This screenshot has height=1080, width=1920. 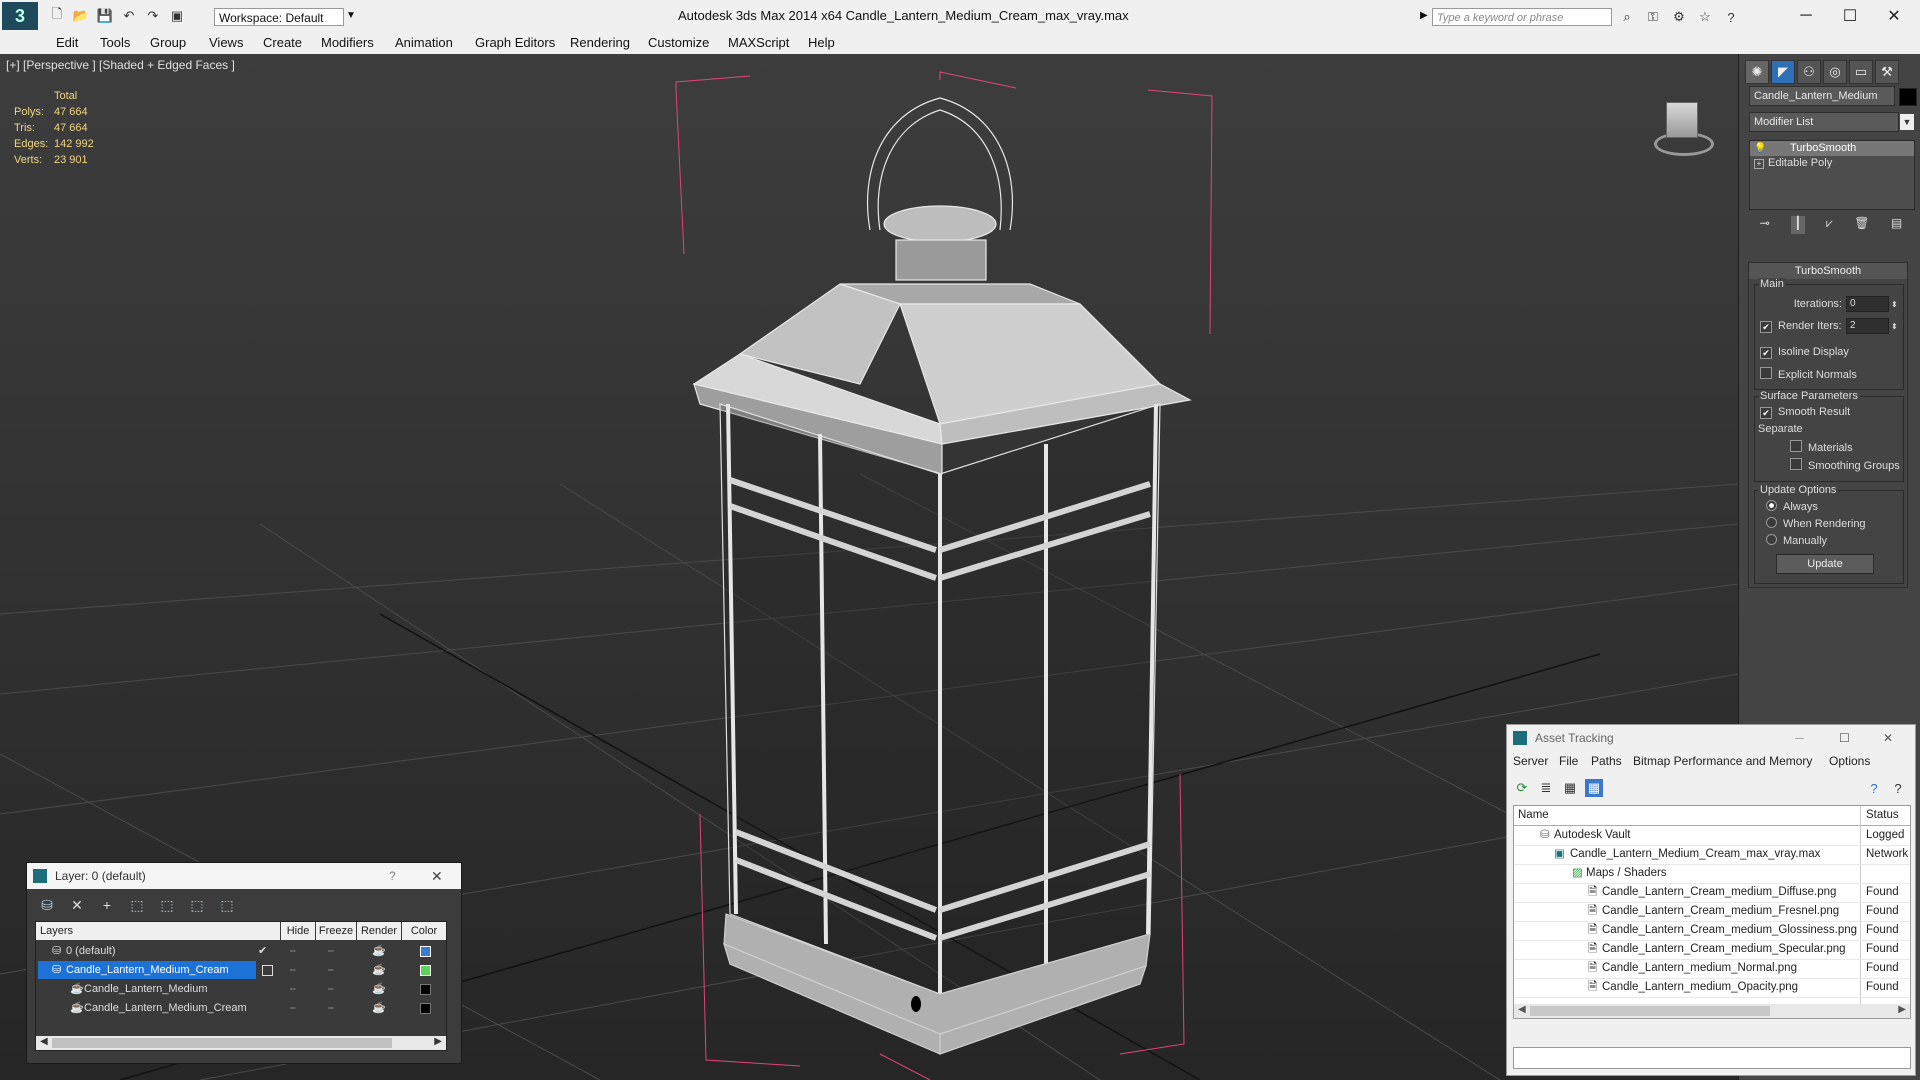 What do you see at coordinates (1896, 225) in the screenshot?
I see `configure-sets-icon: ▤` at bounding box center [1896, 225].